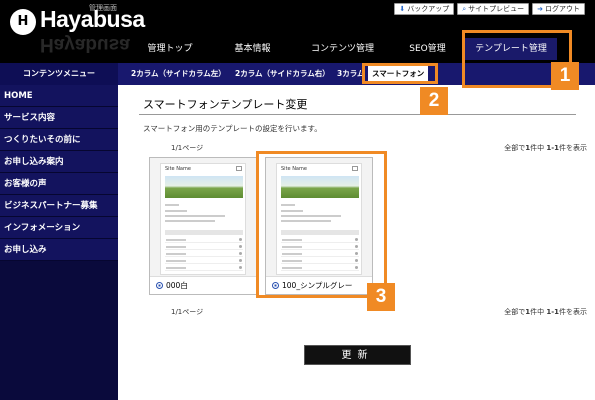 The width and height of the screenshot is (595, 400). What do you see at coordinates (178, 73) in the screenshot?
I see `subtab-2col-left: 2カラム（サイドカラム左）` at bounding box center [178, 73].